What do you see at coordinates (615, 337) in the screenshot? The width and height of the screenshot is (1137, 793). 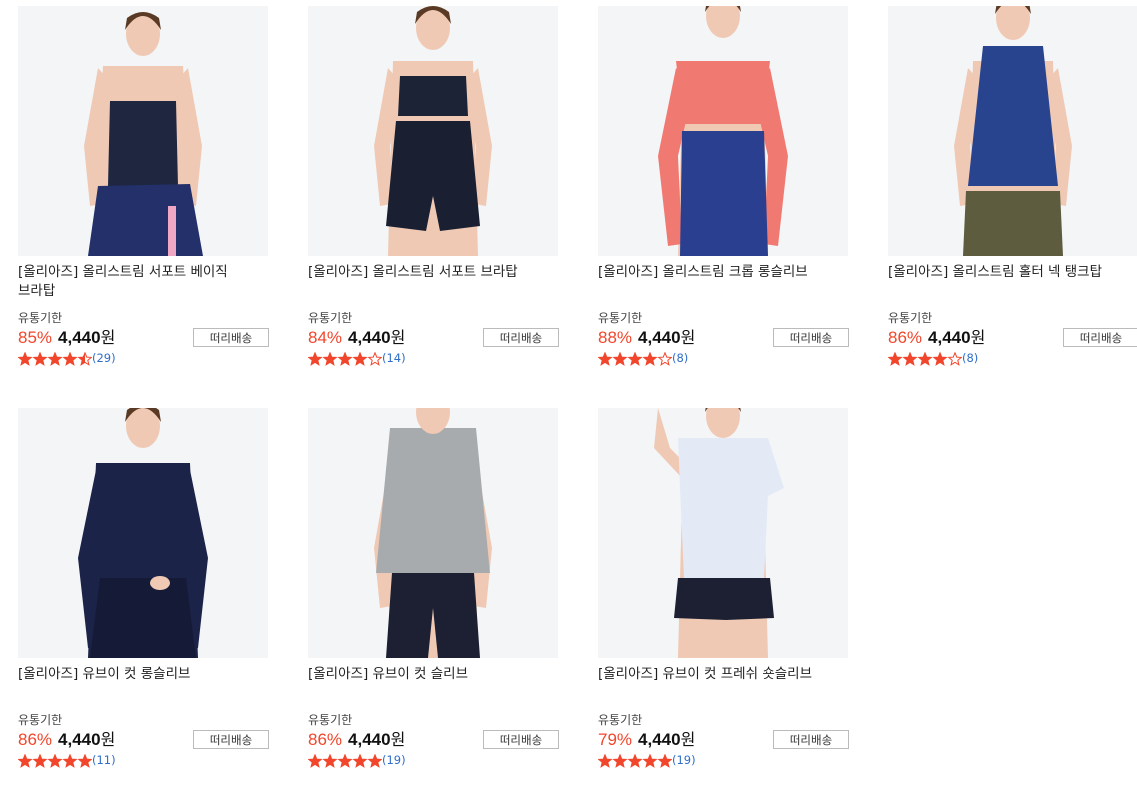 I see `discount-rate: 88%` at bounding box center [615, 337].